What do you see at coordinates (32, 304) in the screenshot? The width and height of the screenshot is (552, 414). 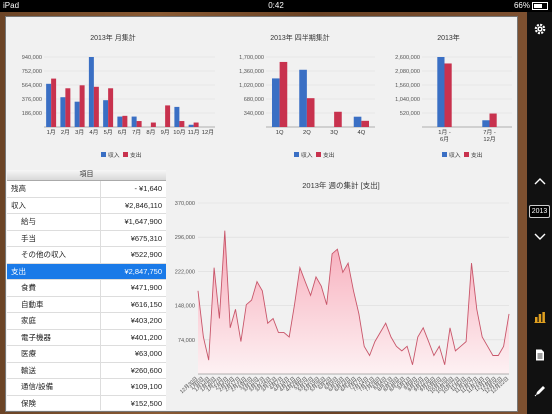 I see `row-label: 自動車` at bounding box center [32, 304].